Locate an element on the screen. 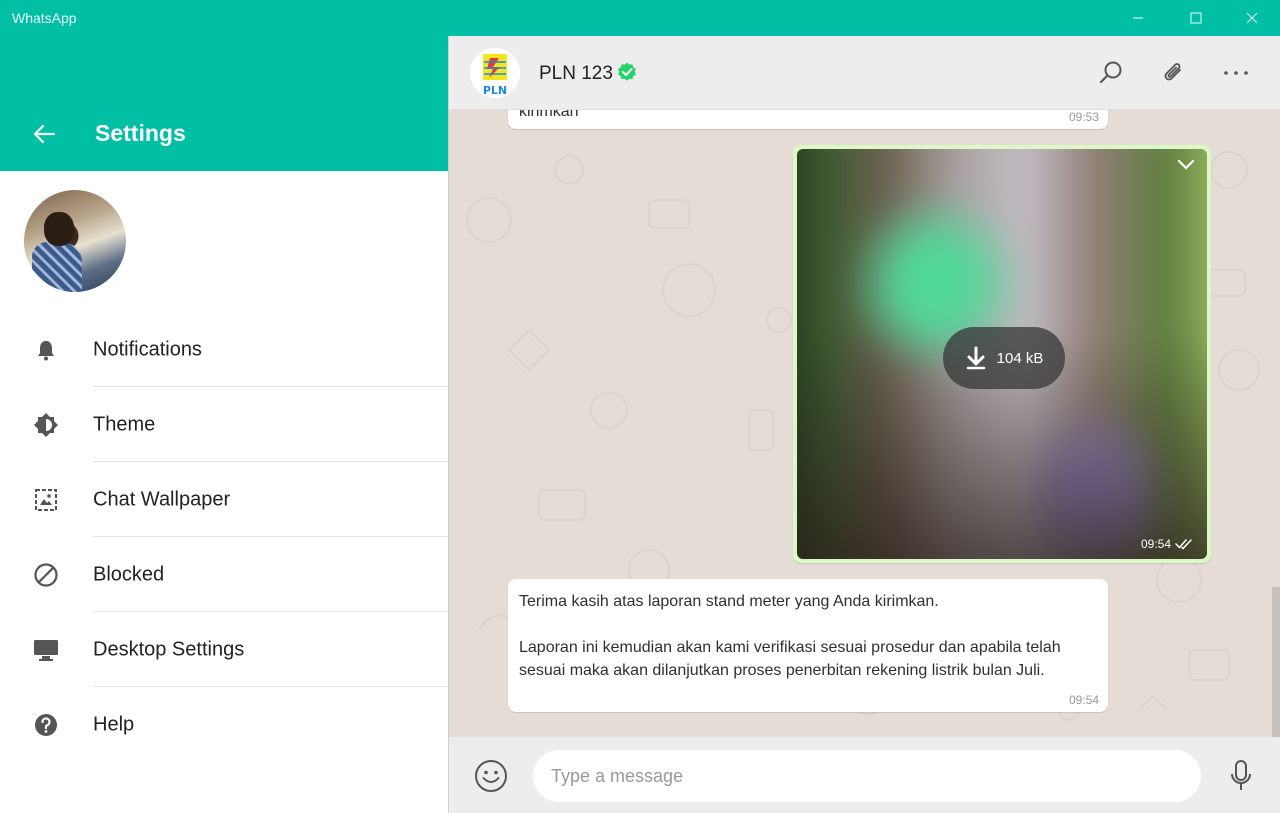 This screenshot has height=813, width=1280. avatar-shirt is located at coordinates (57, 267).